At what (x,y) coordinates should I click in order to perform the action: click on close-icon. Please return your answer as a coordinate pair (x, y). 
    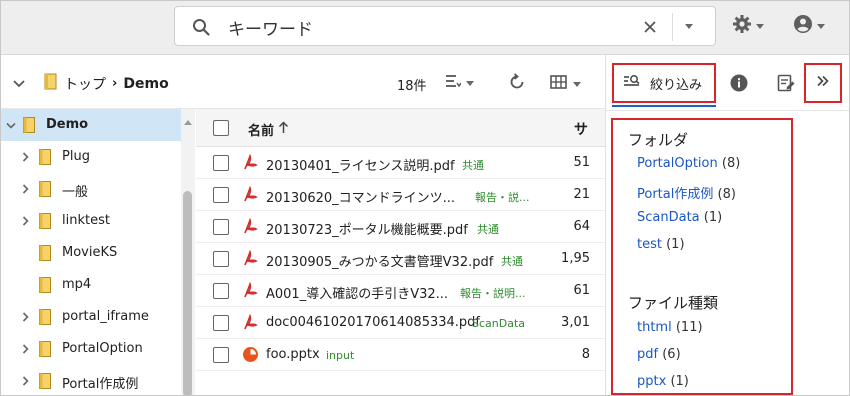
    Looking at the image, I should click on (650, 29).